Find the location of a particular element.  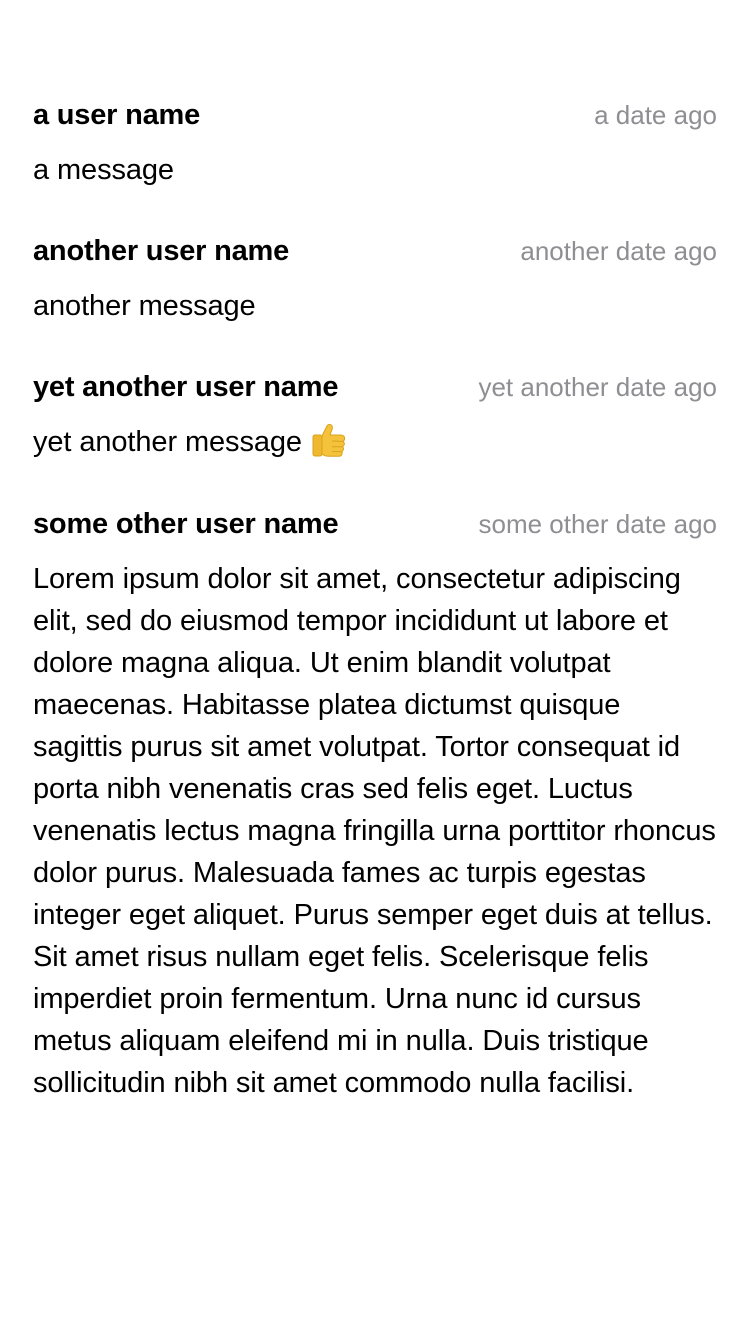

comment-header: another user name another date ago is located at coordinates (375, 251).